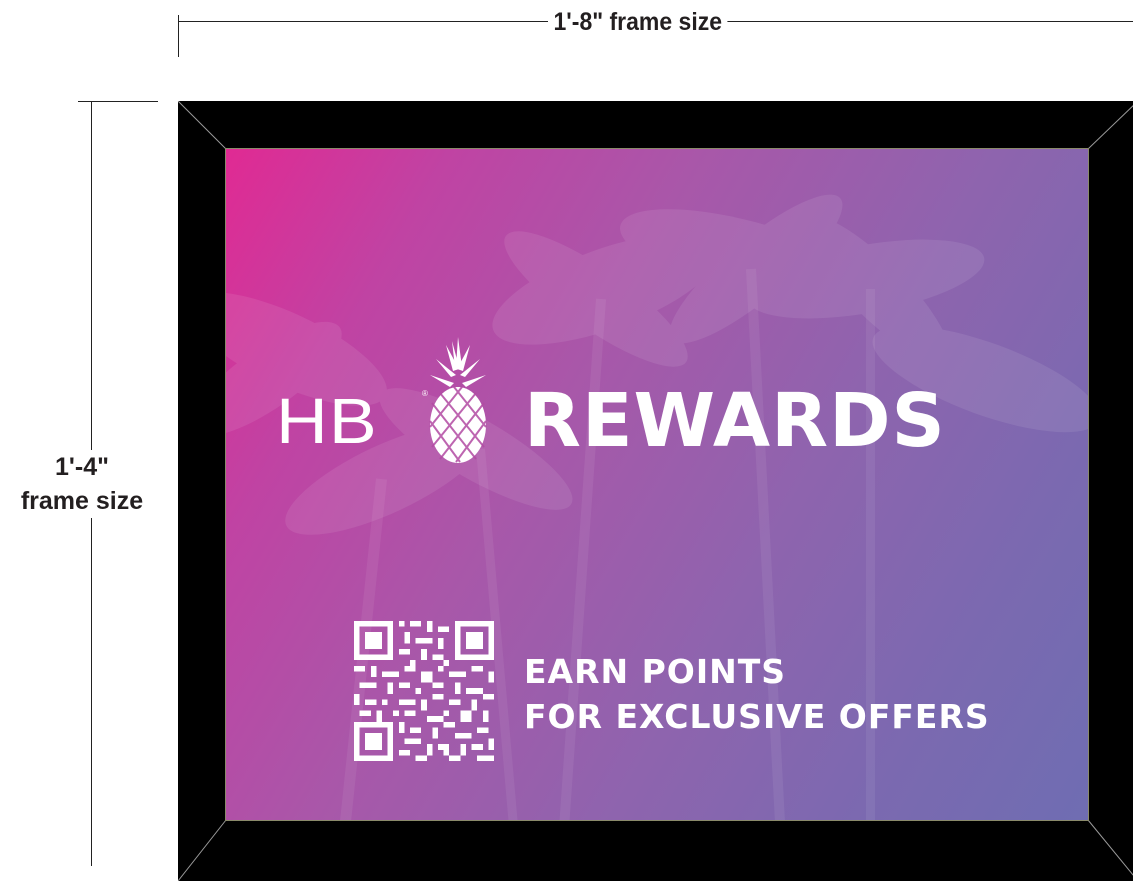 This screenshot has height=881, width=1133. Describe the element at coordinates (82, 484) in the screenshot. I see `height-dimension-label: 1'-4" frame size` at that location.